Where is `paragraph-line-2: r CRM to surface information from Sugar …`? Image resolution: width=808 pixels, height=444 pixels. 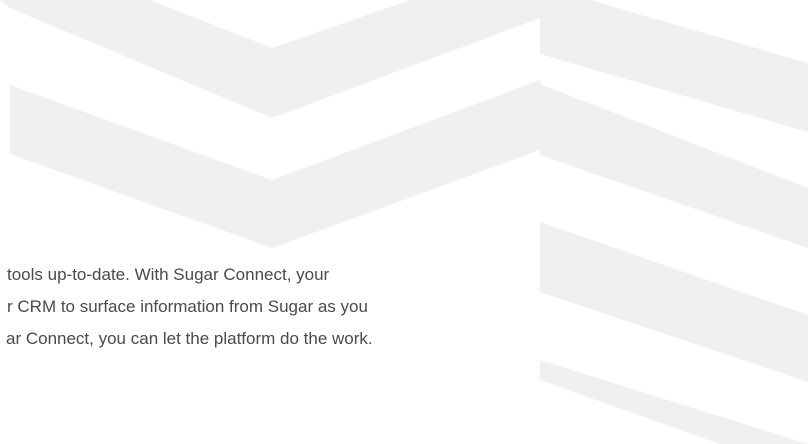
paragraph-line-2: r CRM to surface information from Sugar … is located at coordinates (187, 306).